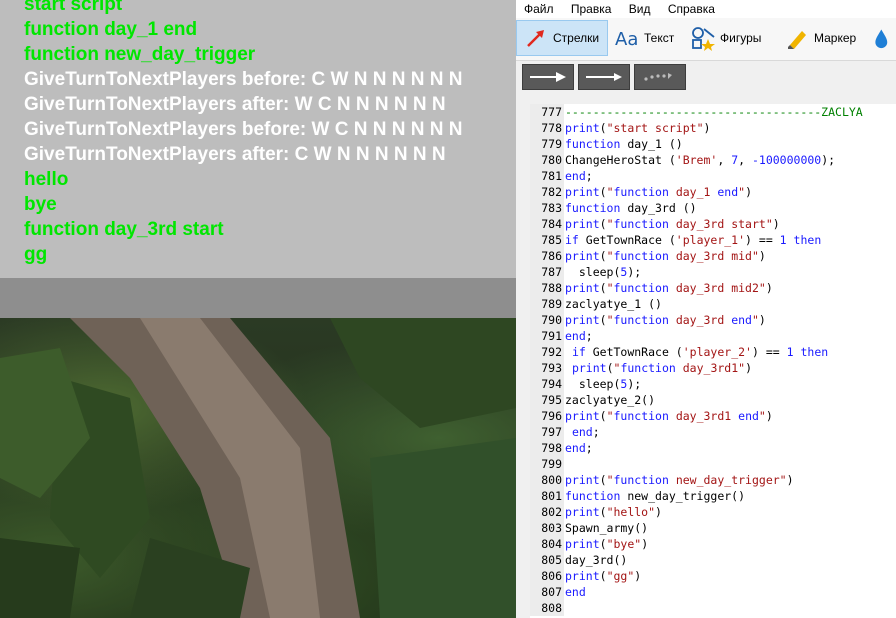 This screenshot has width=896, height=618. What do you see at coordinates (610, 400) in the screenshot?
I see `code-text: zaclyatye_2()` at bounding box center [610, 400].